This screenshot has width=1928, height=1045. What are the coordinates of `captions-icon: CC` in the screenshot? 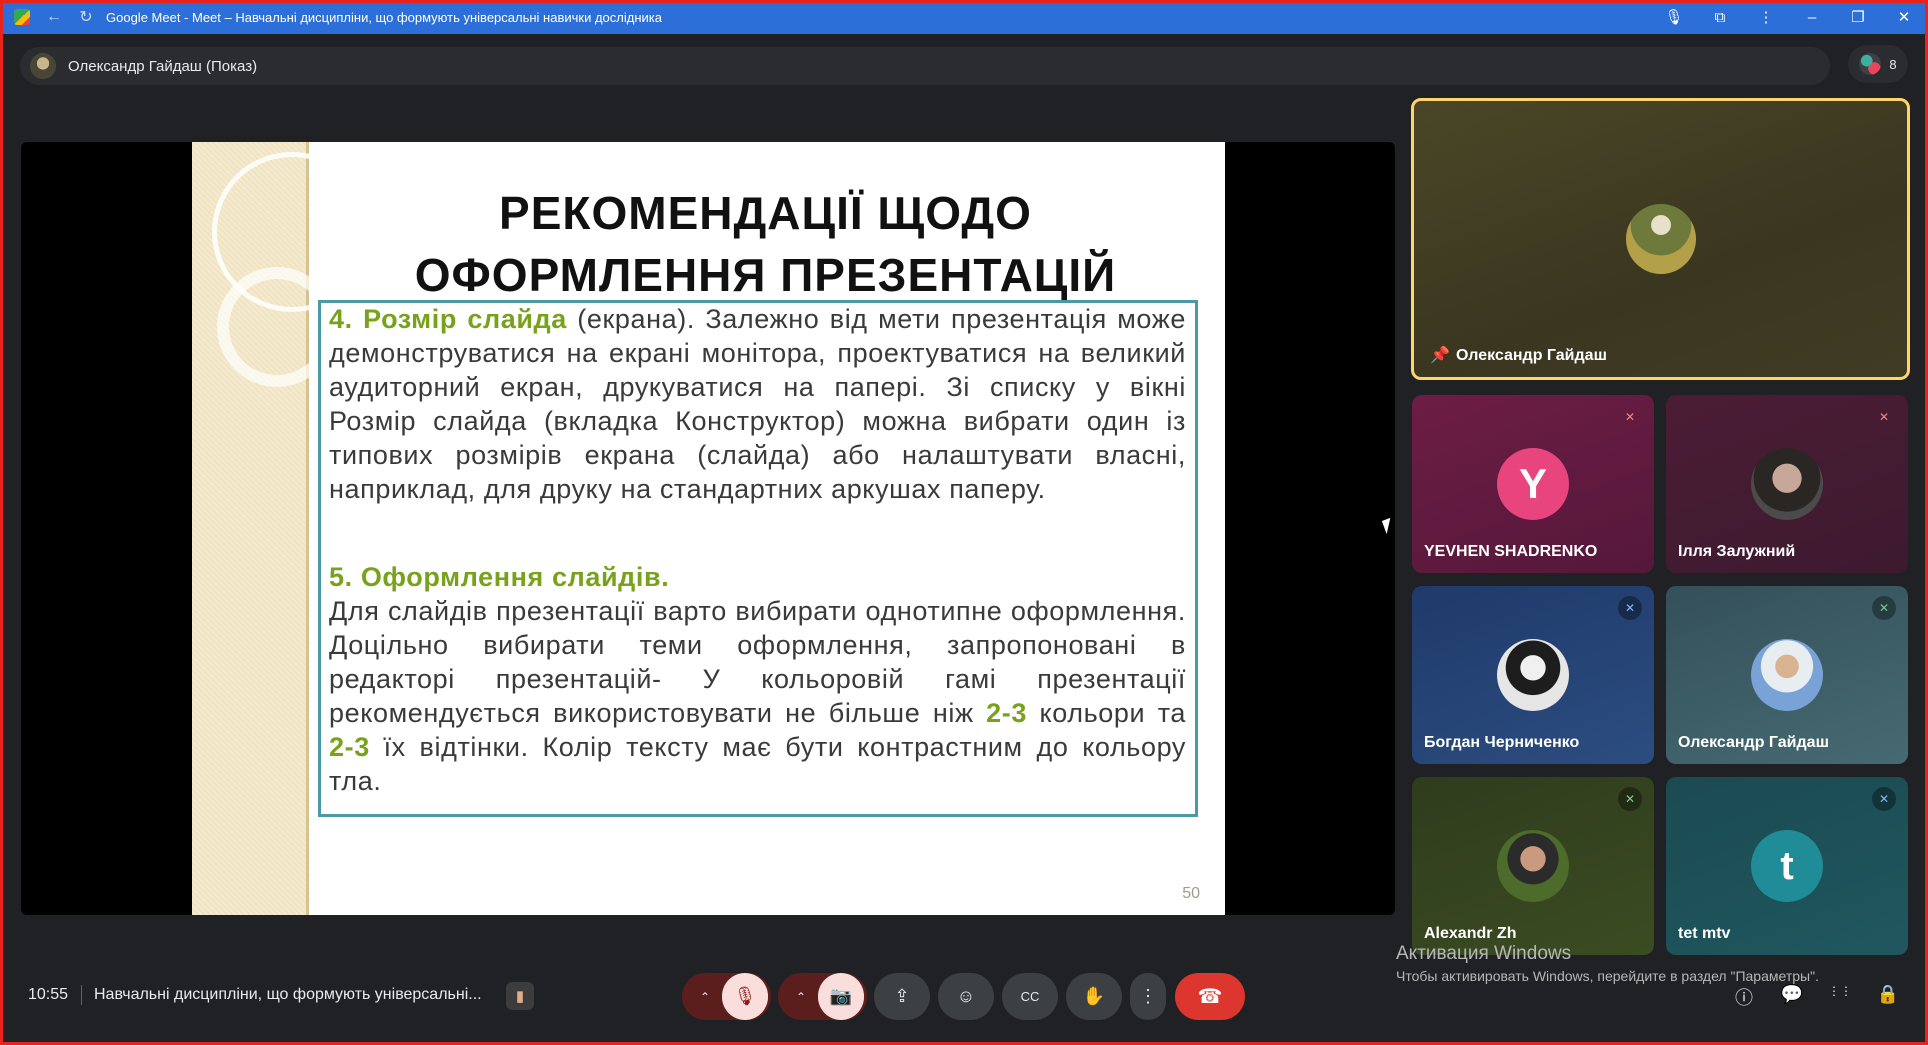 It's located at (1030, 996).